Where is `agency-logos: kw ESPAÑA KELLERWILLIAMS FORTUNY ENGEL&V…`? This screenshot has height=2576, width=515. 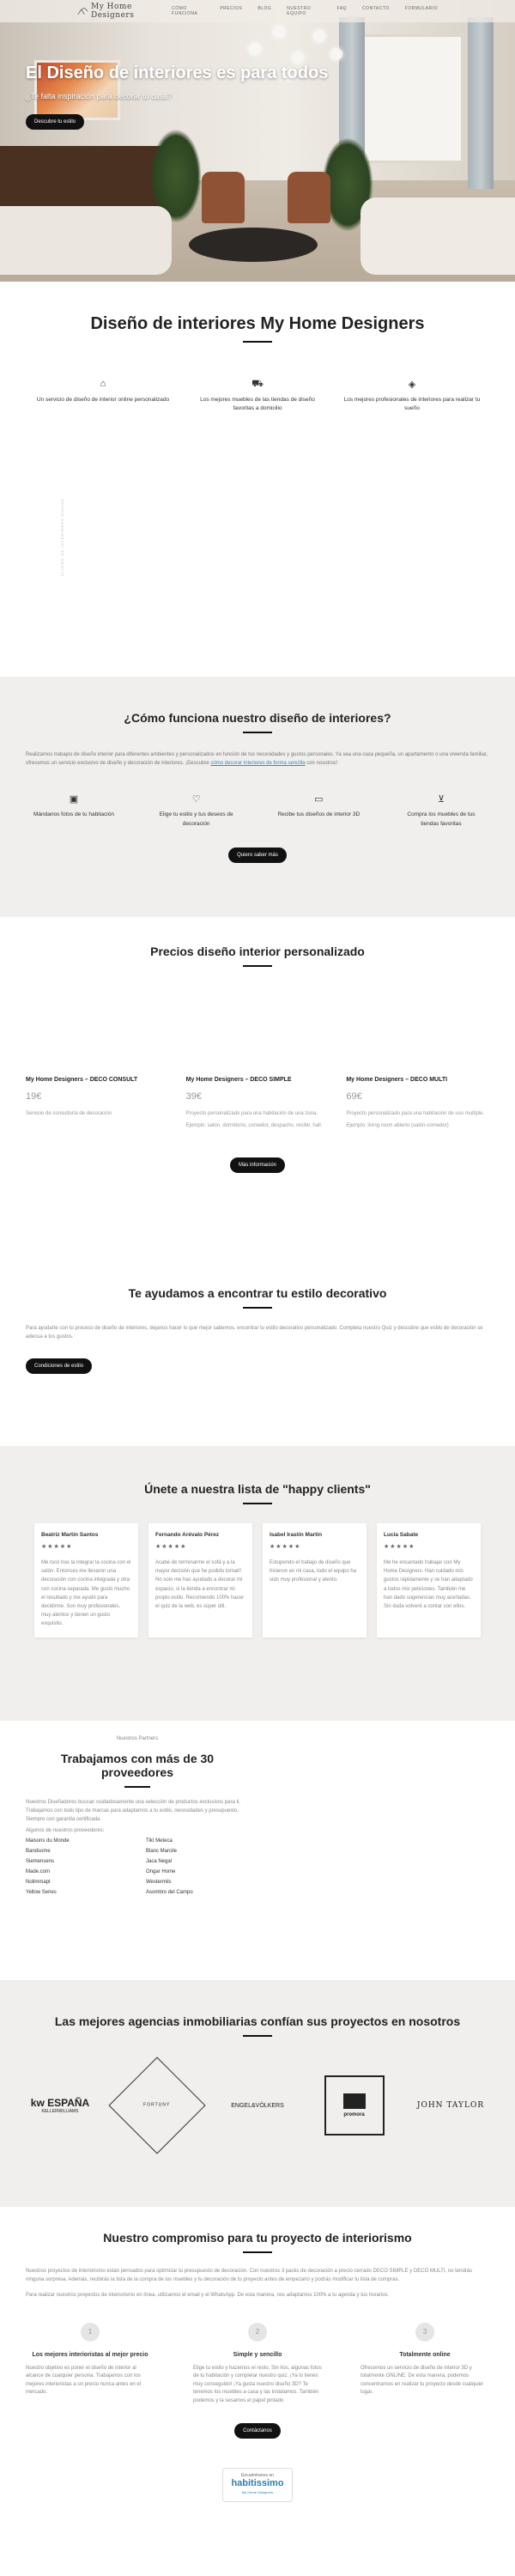
agency-logos: kw ESPAÑA KELLERWILLIAMS FORTUNY ENGEL&V… is located at coordinates (257, 2105).